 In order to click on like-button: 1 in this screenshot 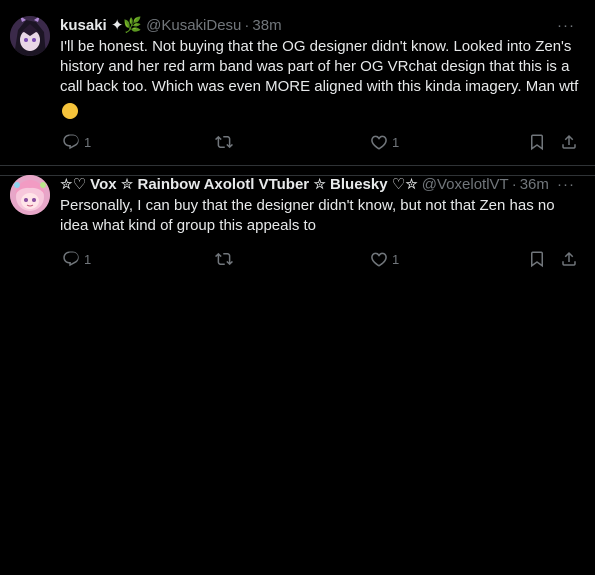, I will do `click(384, 259)`.